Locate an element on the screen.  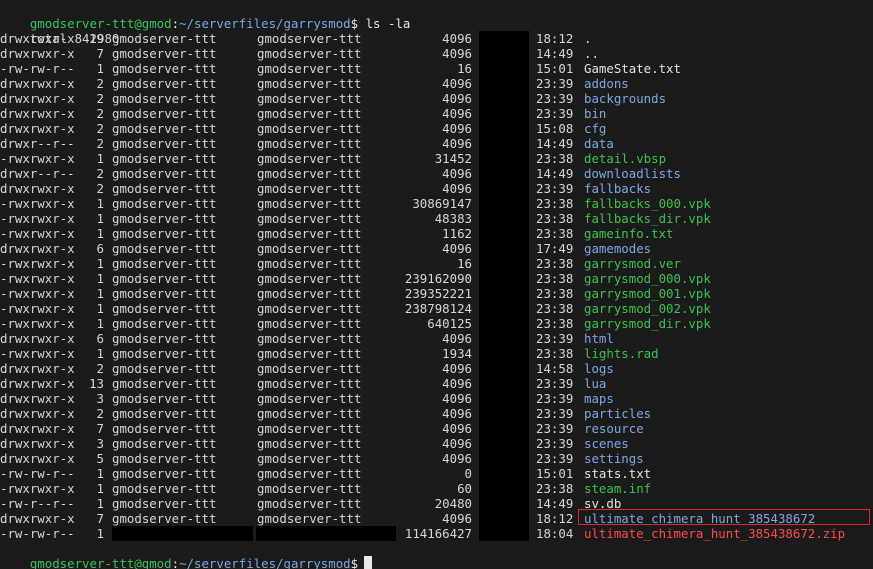
entry-name: stats.txt is located at coordinates (617, 473).